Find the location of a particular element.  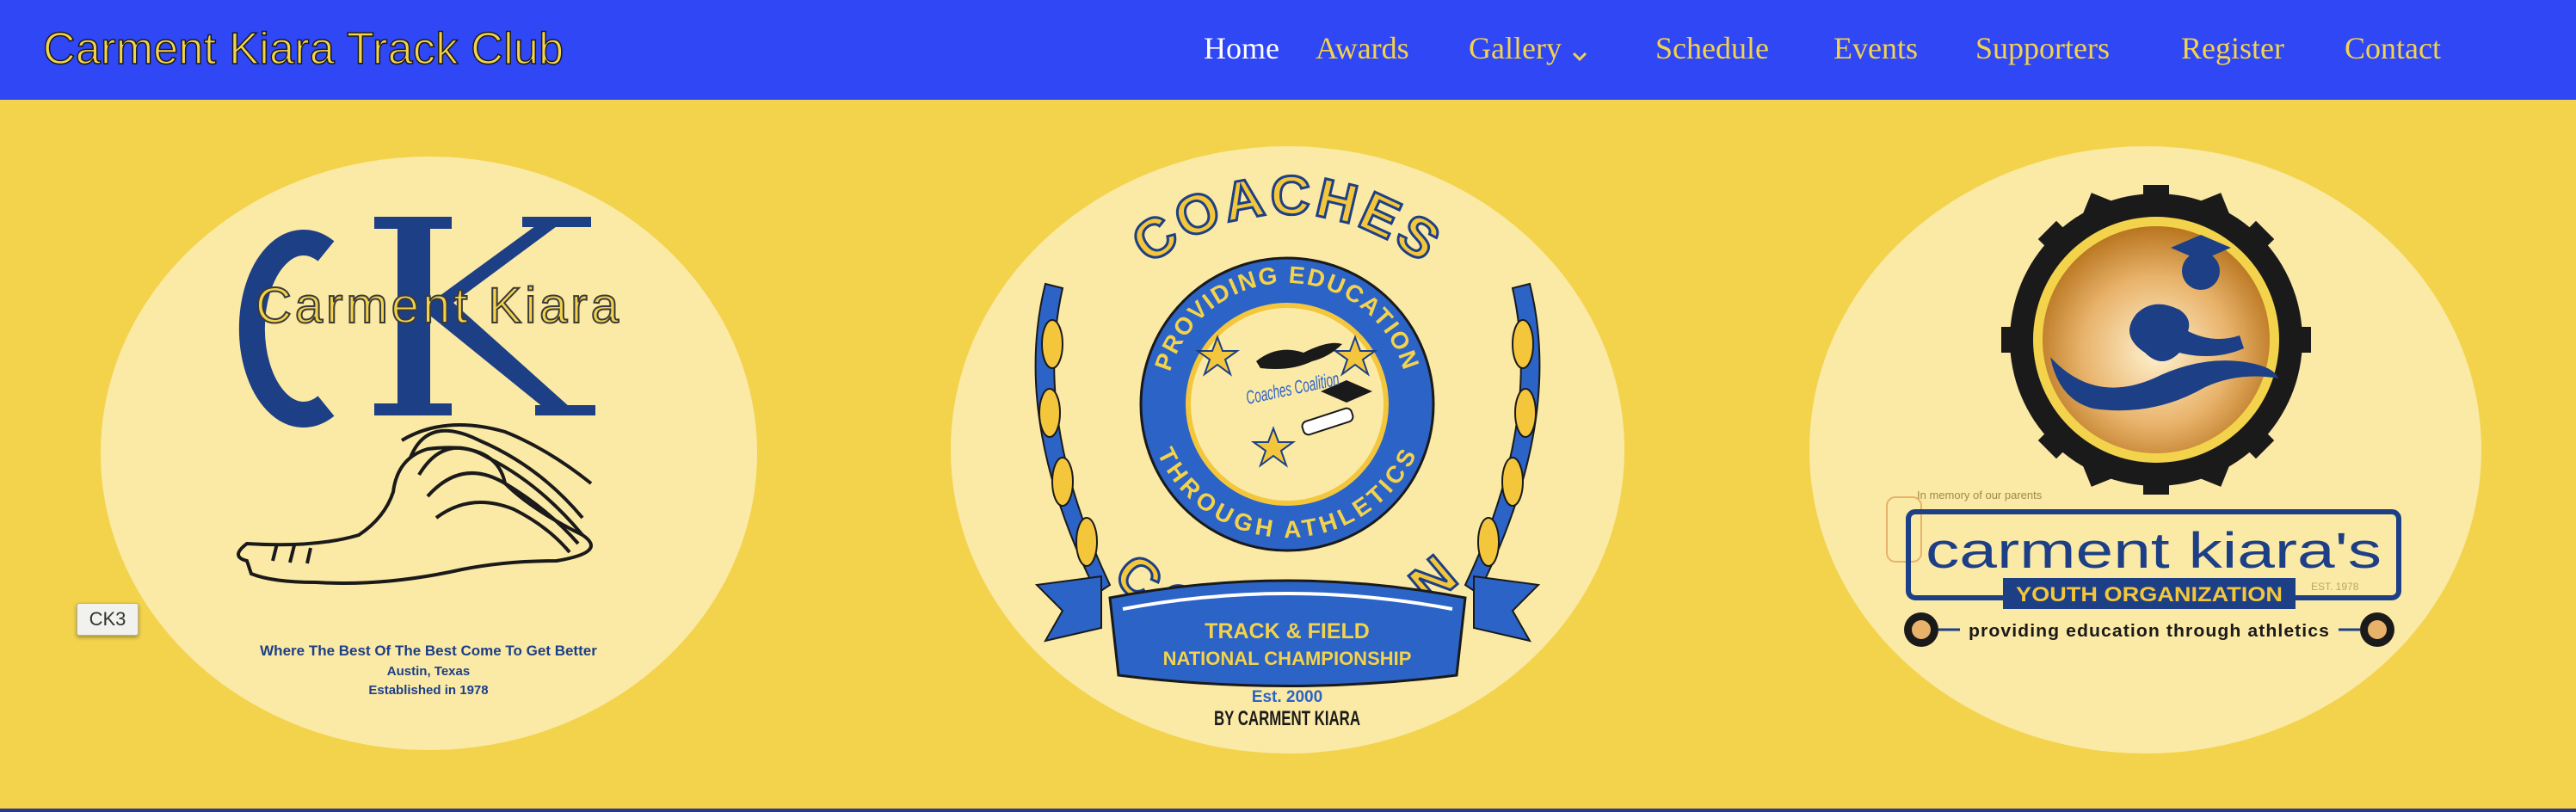

ck-name: Carment Kiara is located at coordinates (438, 306).